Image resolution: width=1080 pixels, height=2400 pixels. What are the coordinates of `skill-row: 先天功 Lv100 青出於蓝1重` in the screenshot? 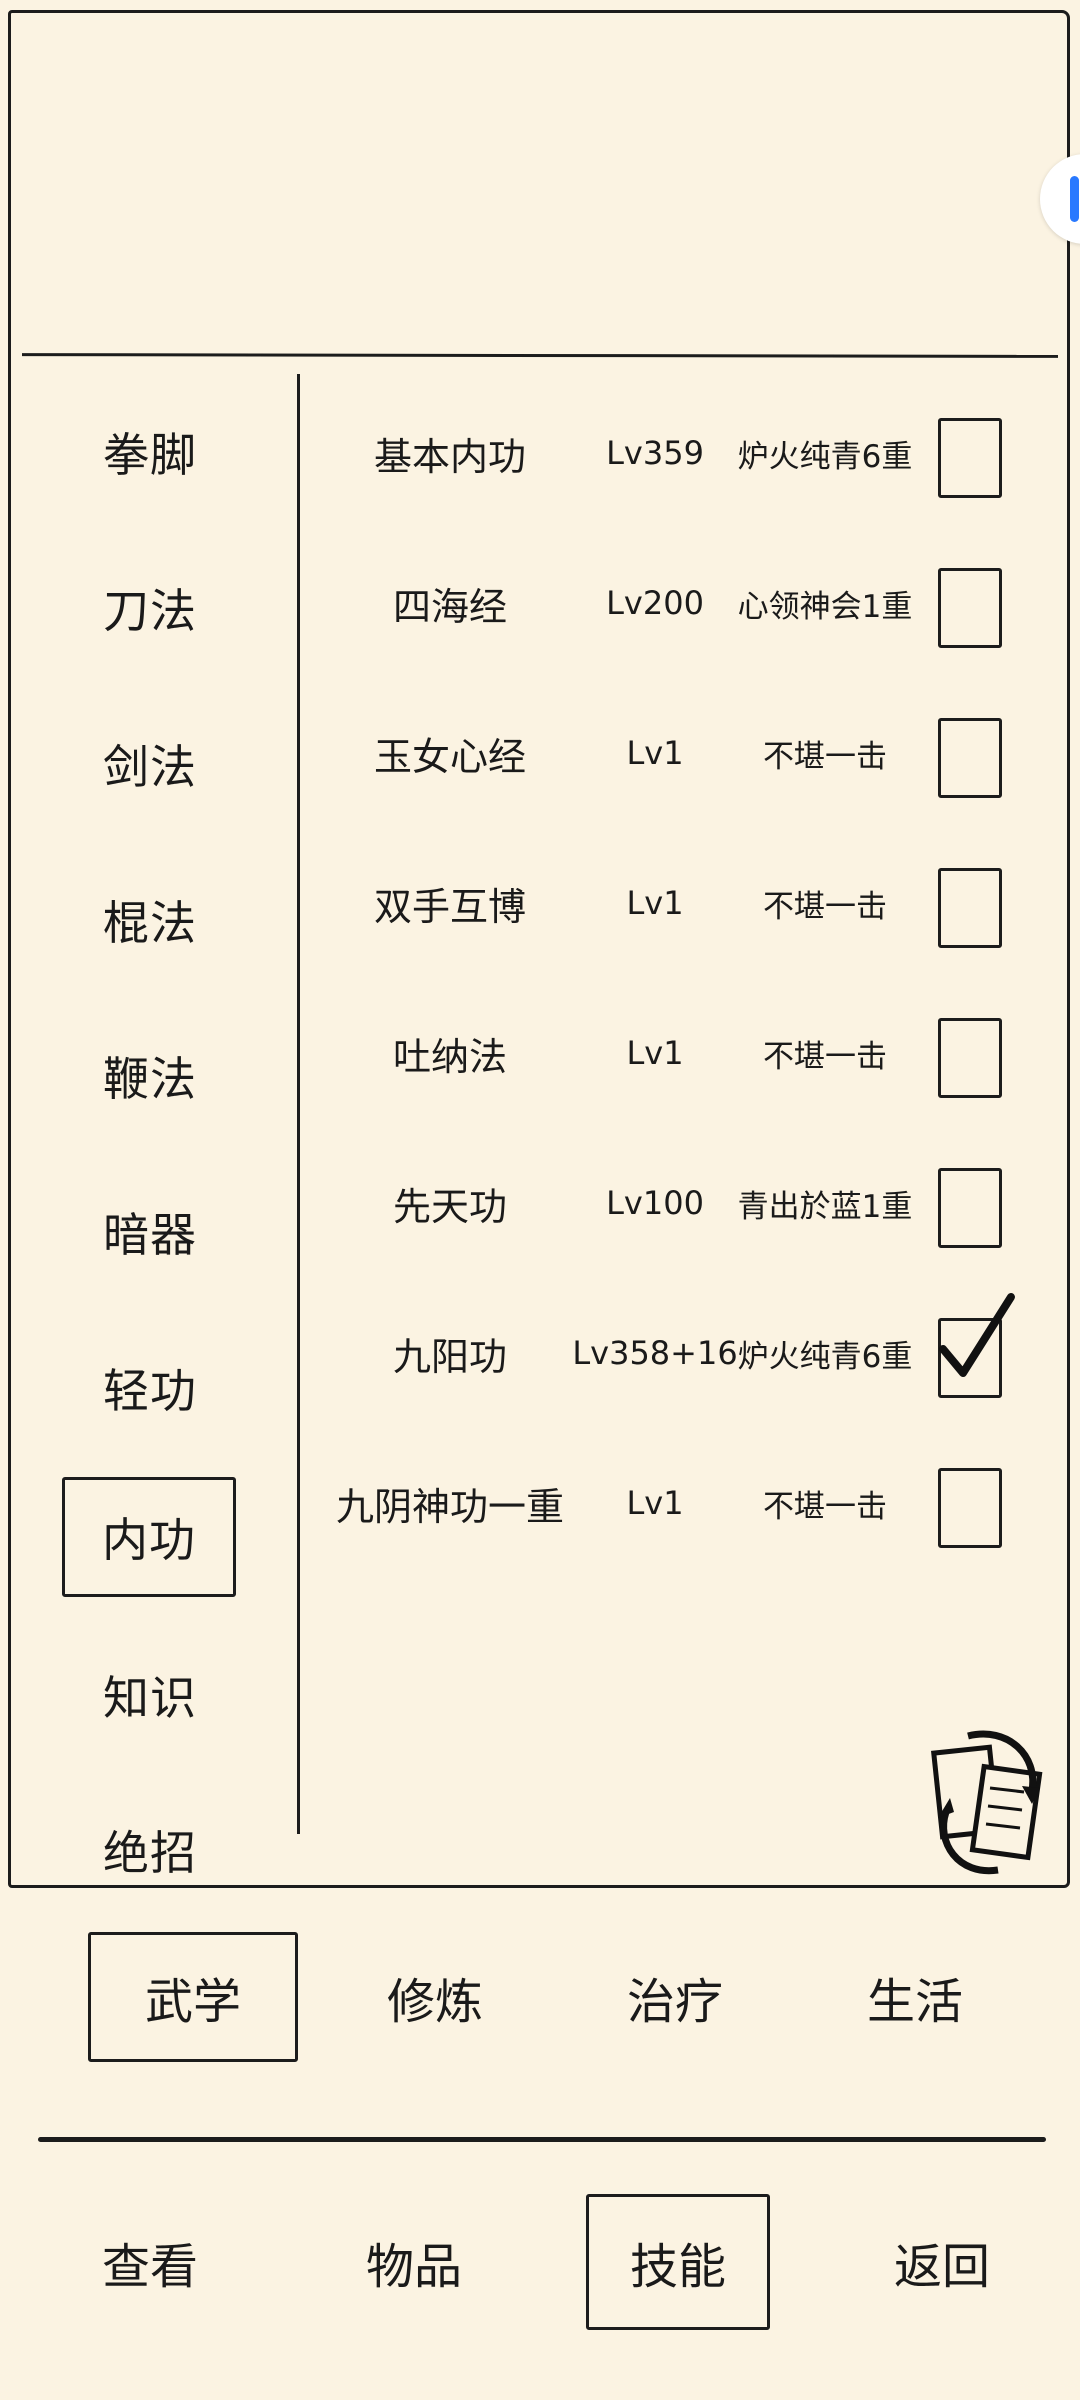 It's located at (690, 1203).